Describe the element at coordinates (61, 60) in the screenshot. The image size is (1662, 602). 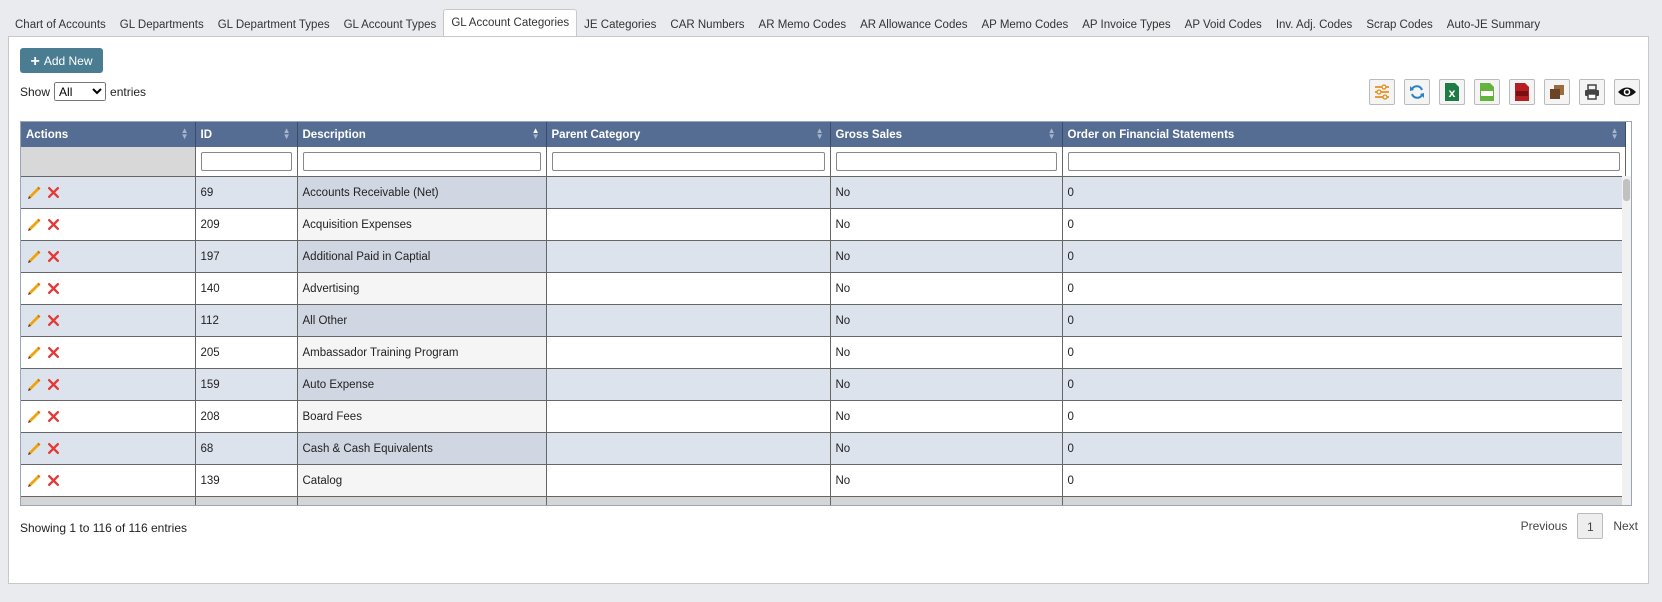
I see `add-new-button: + Add New` at that location.